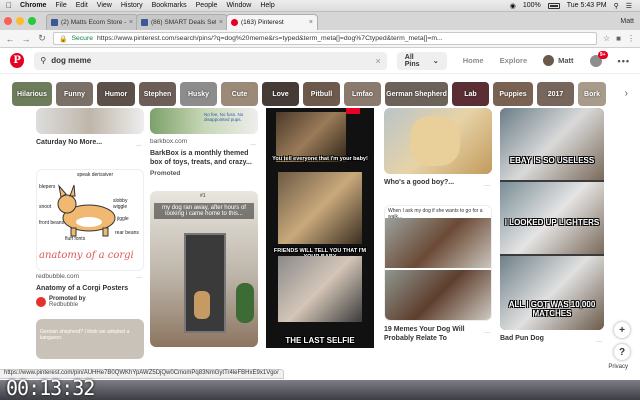 Image resolution: width=640 pixels, height=400 pixels. I want to click on lab-photo-2-icon, so click(438, 295).